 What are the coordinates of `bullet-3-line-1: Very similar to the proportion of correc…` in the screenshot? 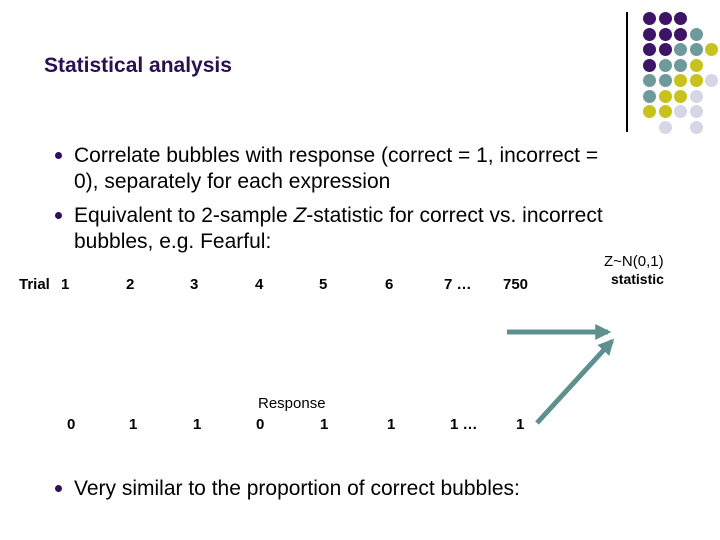 It's located at (297, 488).